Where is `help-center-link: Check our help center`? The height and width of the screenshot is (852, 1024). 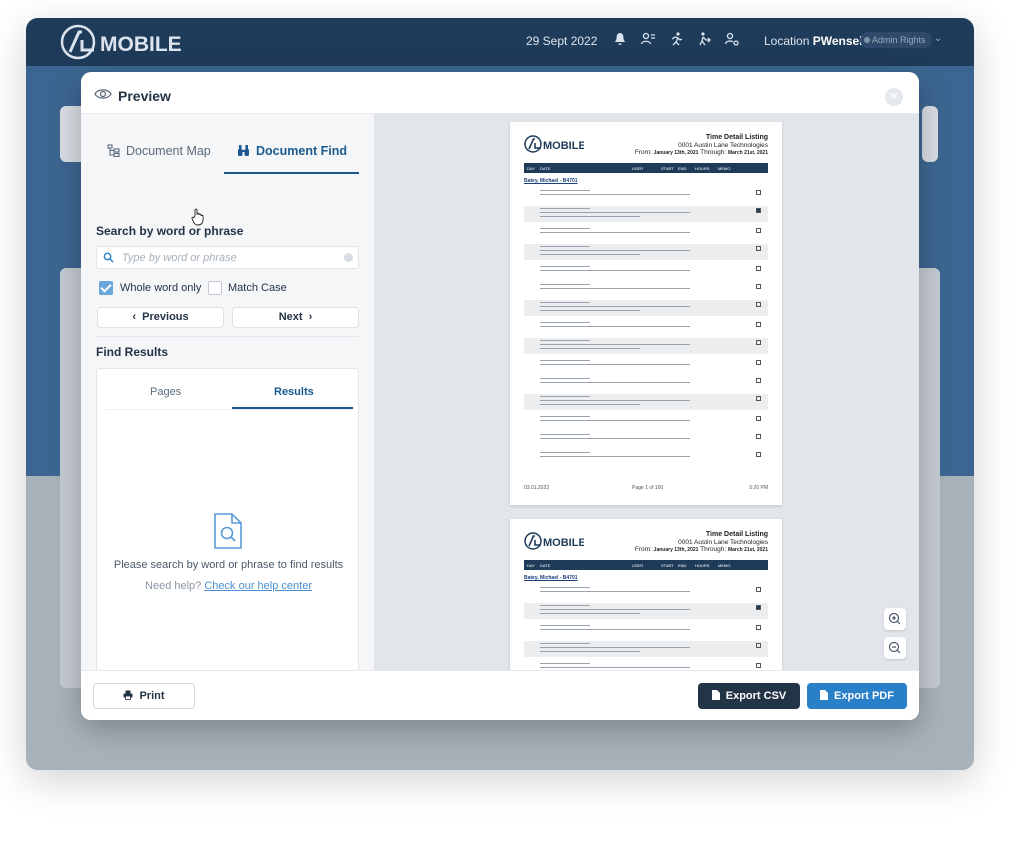 help-center-link: Check our help center is located at coordinates (258, 586).